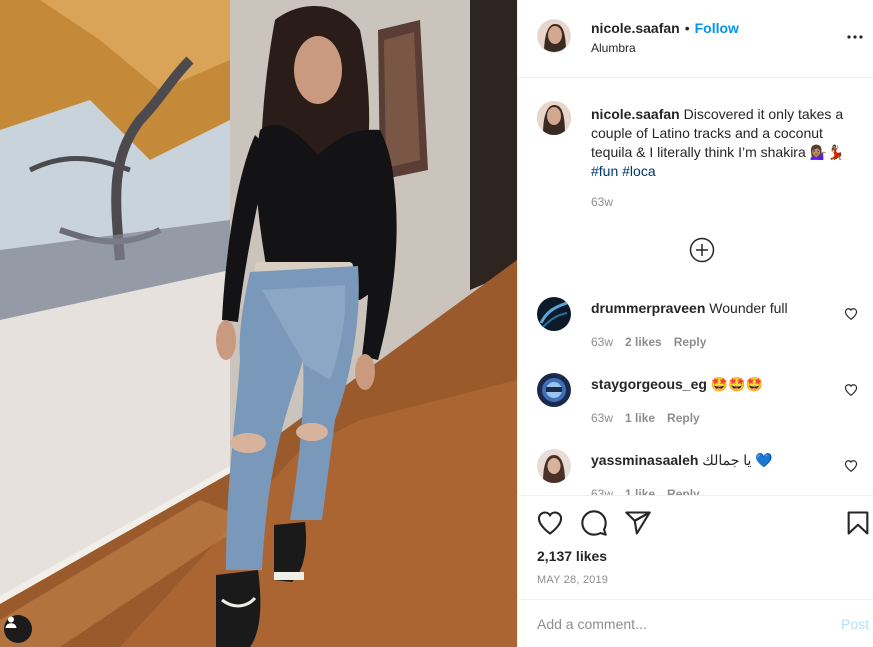 This screenshot has height=647, width=873. I want to click on comment-username: yassminasaaleh, so click(644, 460).